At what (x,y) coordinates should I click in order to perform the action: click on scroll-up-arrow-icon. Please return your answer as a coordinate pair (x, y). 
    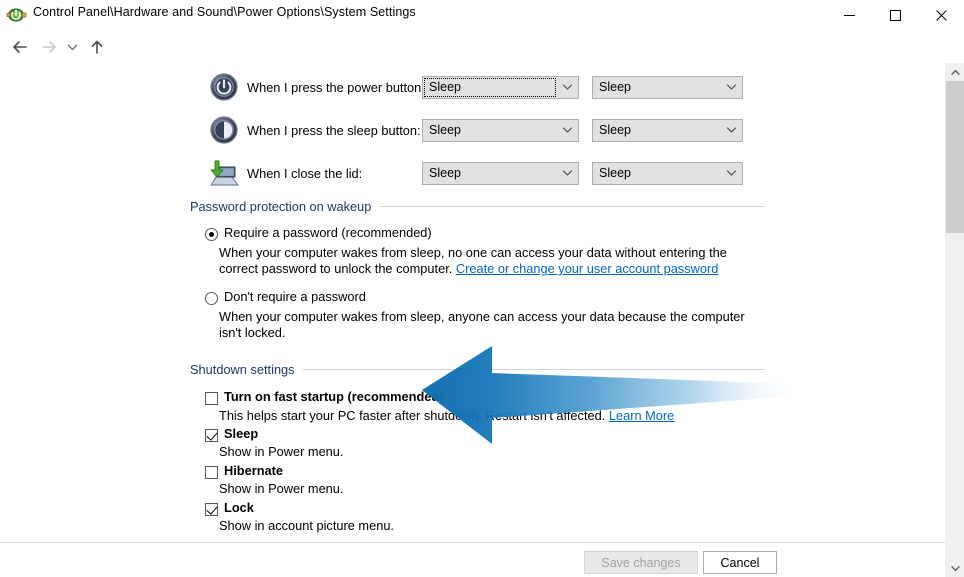
    Looking at the image, I should click on (955, 72).